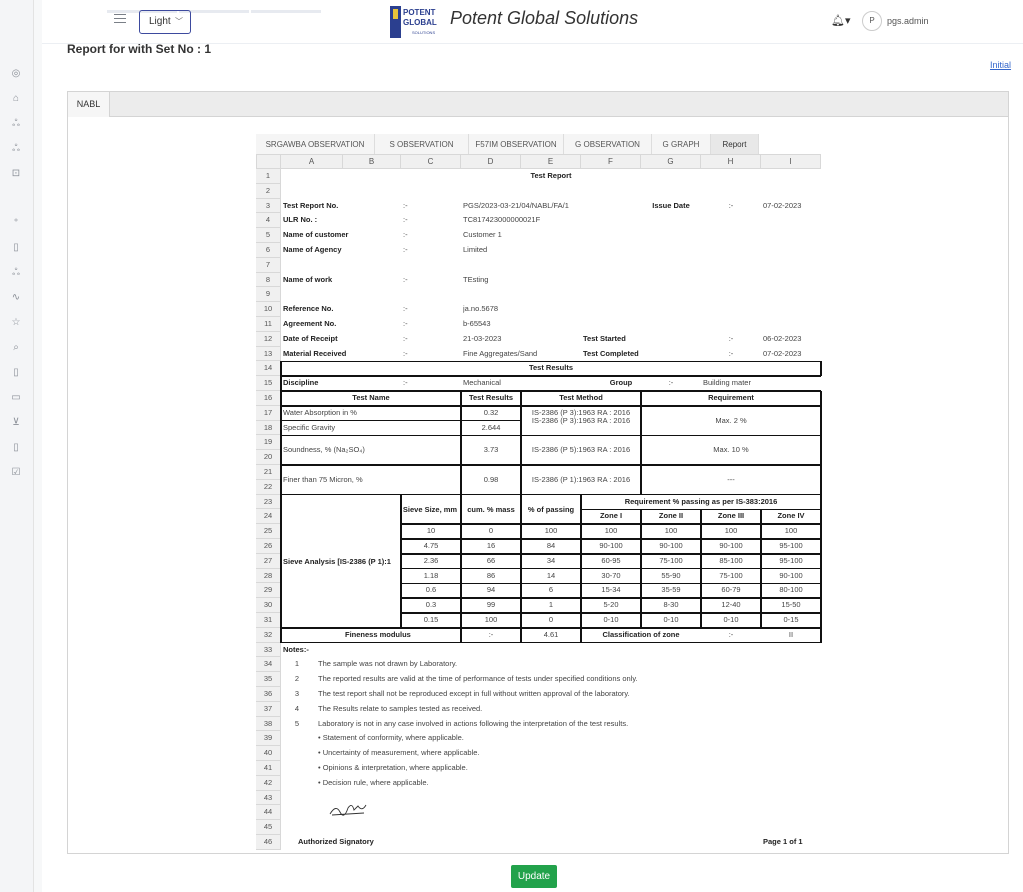  Describe the element at coordinates (430, 509) in the screenshot. I see `sieve-header: Sieve Size, mm` at that location.